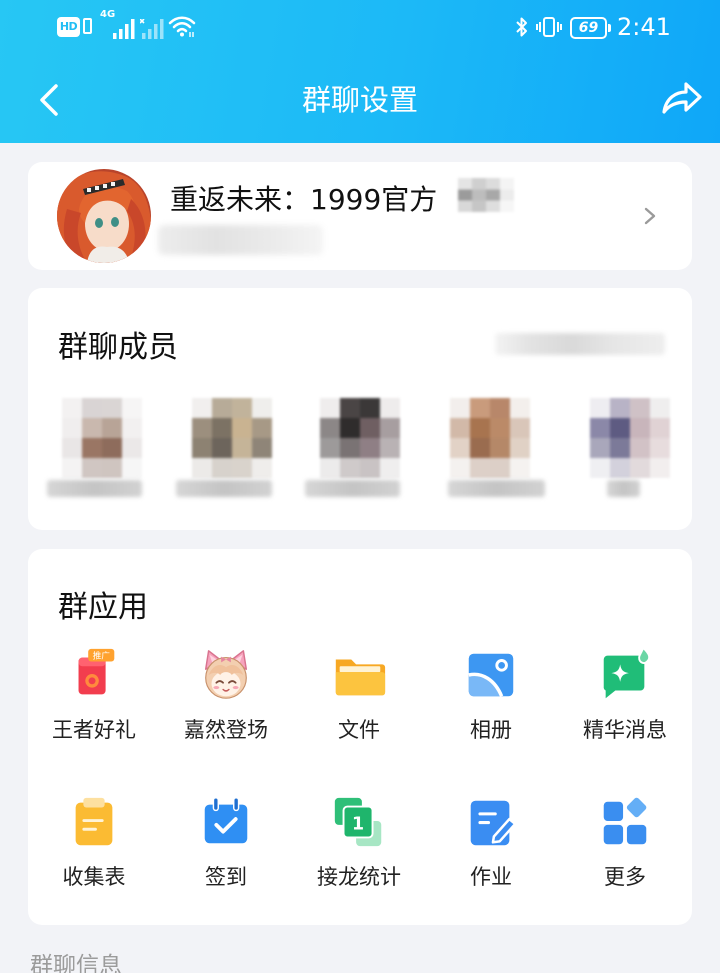 This screenshot has height=973, width=720. Describe the element at coordinates (359, 877) in the screenshot. I see `app-label: 接龙统计` at that location.